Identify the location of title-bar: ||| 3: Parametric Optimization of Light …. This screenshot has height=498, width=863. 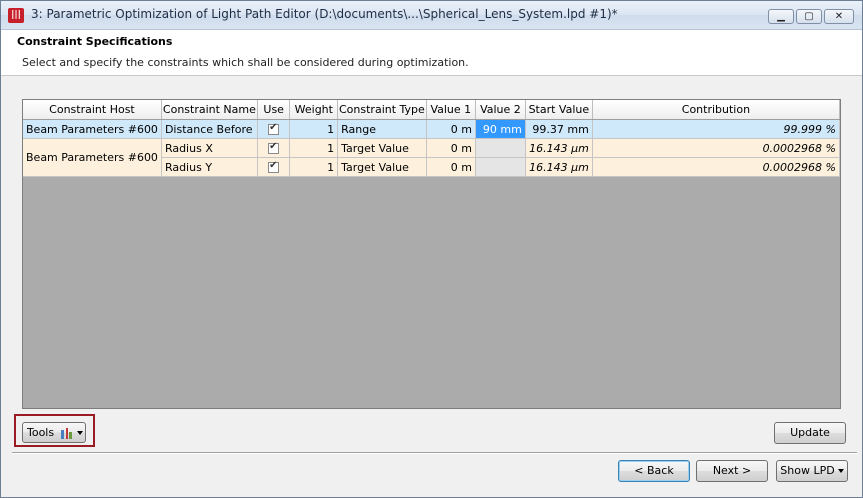
(431, 15).